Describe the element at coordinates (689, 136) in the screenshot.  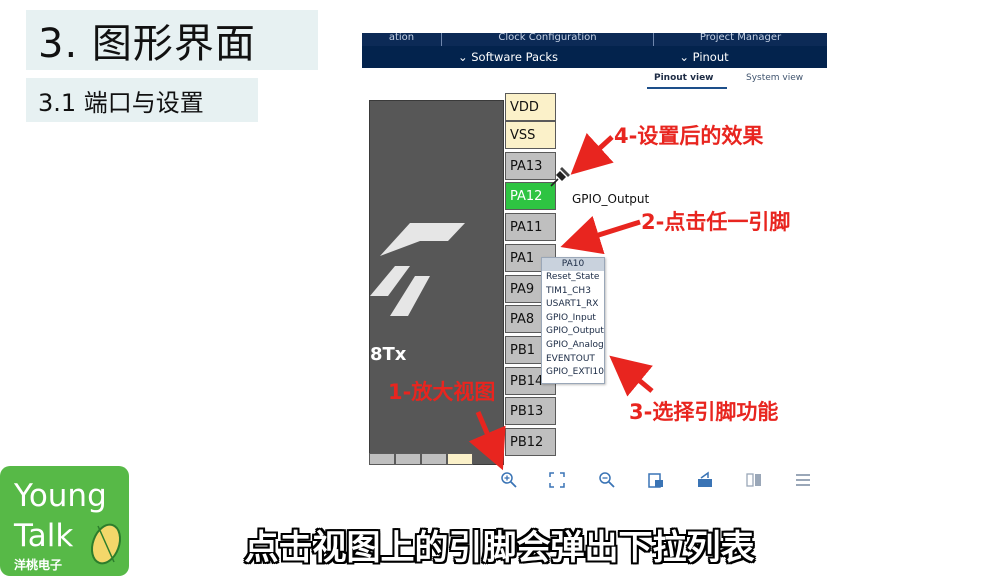
I see `annotation-step4: 4-设置后的效果` at that location.